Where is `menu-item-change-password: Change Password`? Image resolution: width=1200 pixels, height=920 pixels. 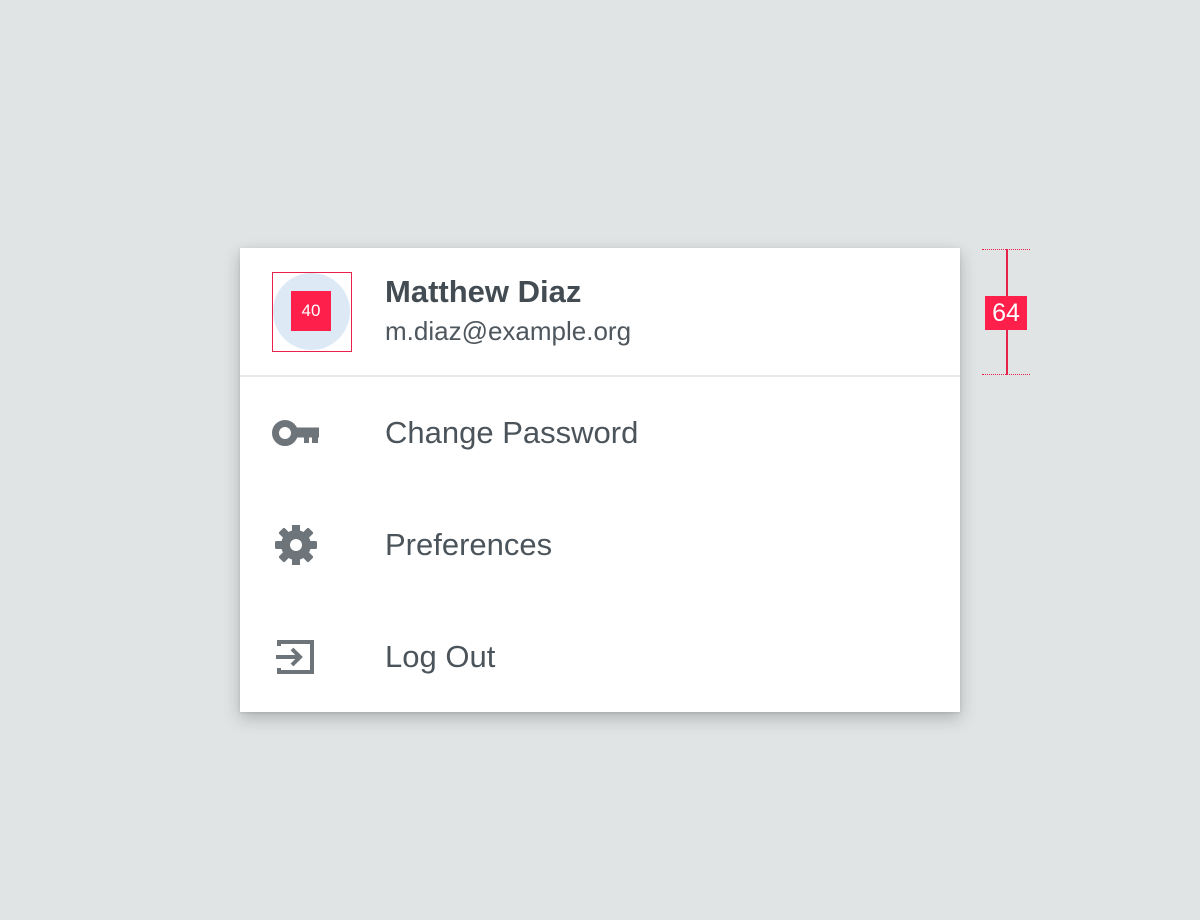
menu-item-change-password: Change Password is located at coordinates (600, 433).